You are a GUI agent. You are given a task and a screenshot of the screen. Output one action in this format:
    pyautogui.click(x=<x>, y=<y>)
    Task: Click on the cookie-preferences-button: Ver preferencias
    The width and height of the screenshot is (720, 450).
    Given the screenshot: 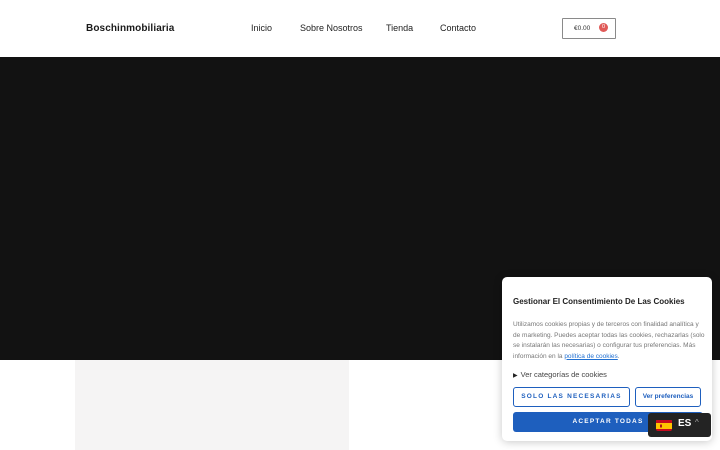 What is the action you would take?
    pyautogui.click(x=668, y=397)
    